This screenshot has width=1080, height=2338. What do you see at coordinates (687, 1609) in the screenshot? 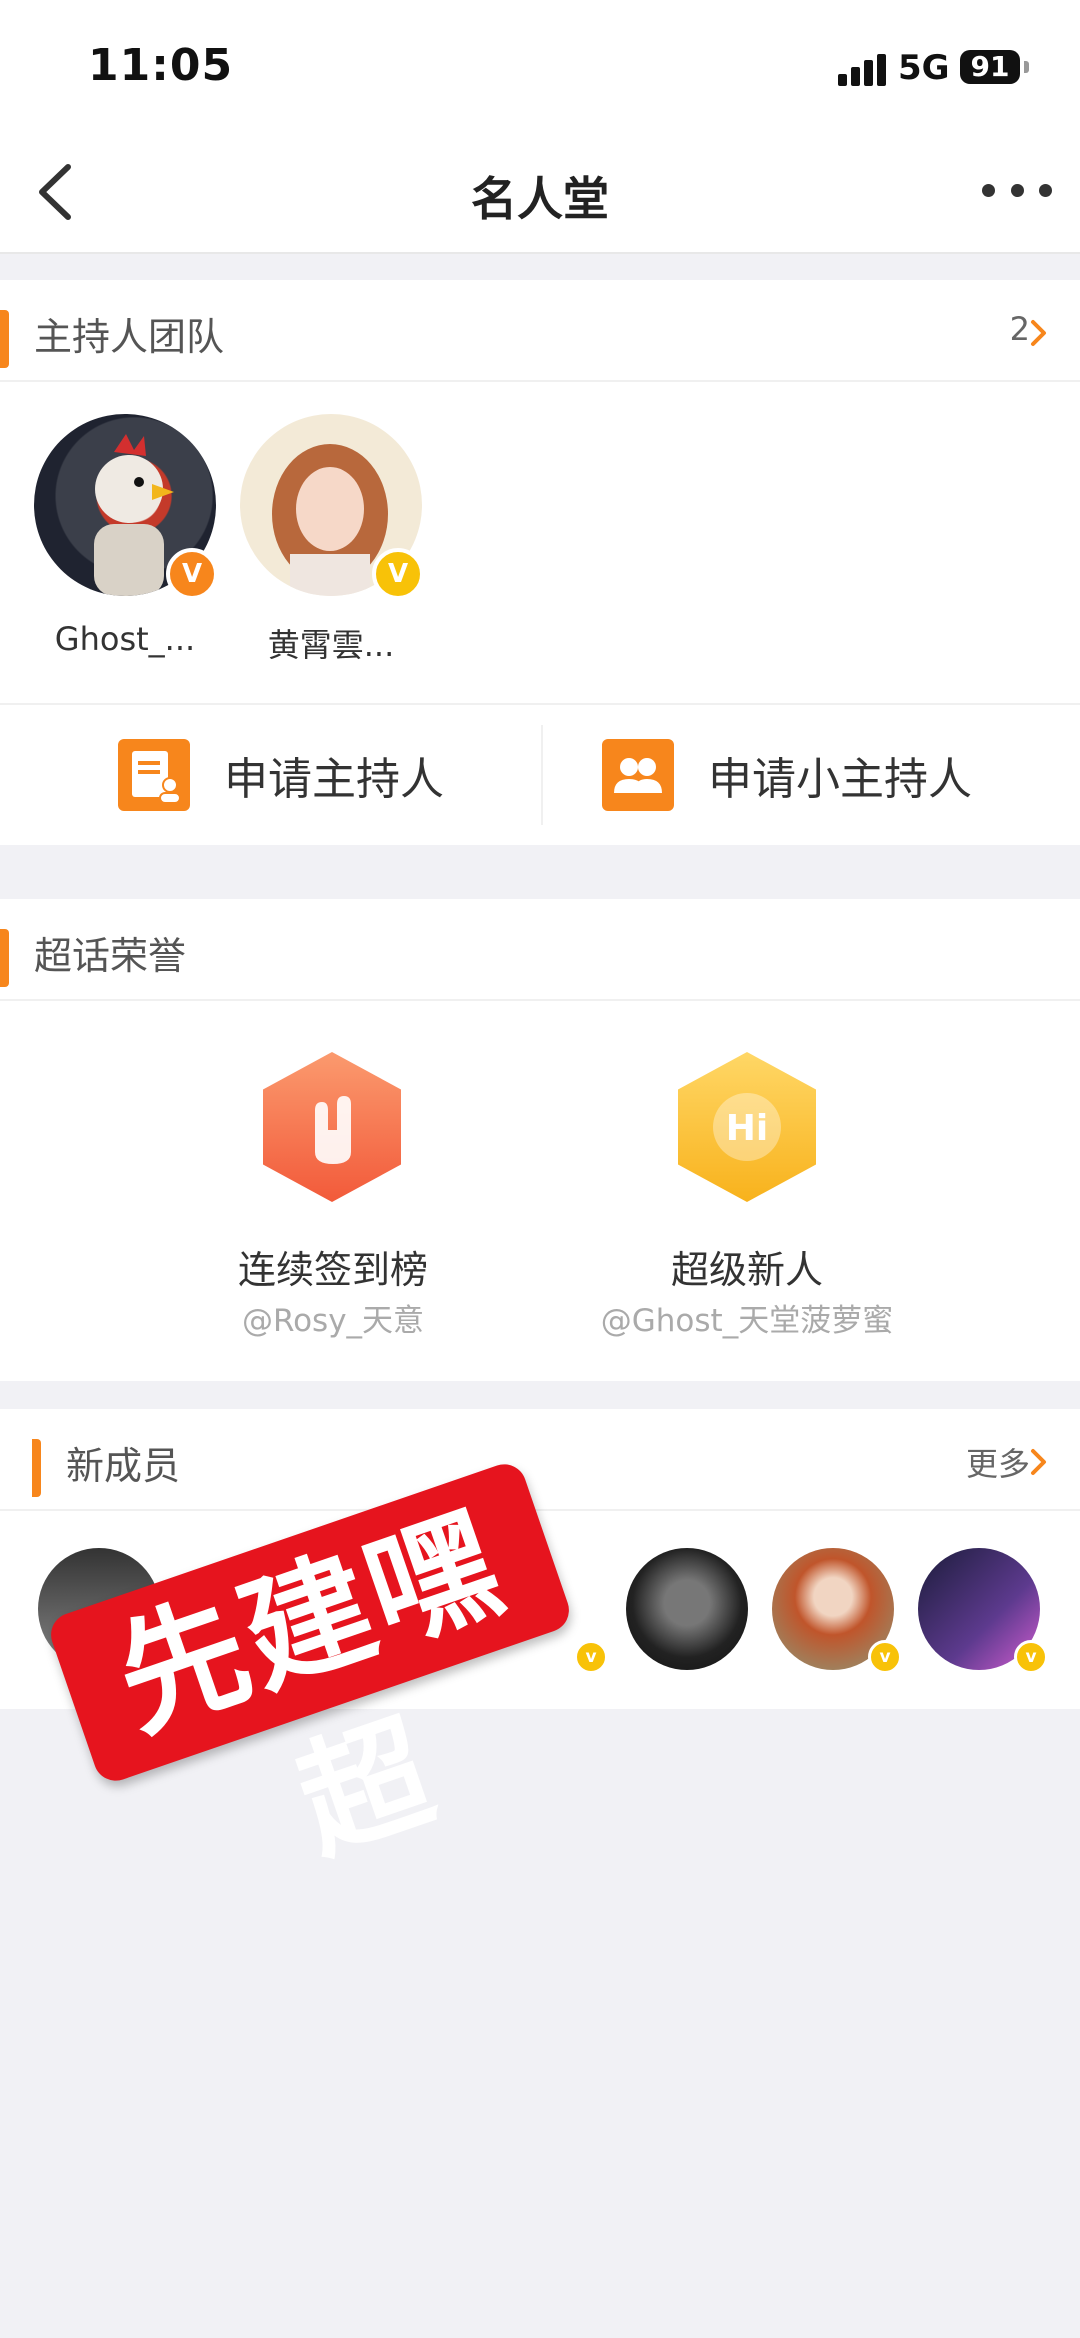
I see `member-avatar` at bounding box center [687, 1609].